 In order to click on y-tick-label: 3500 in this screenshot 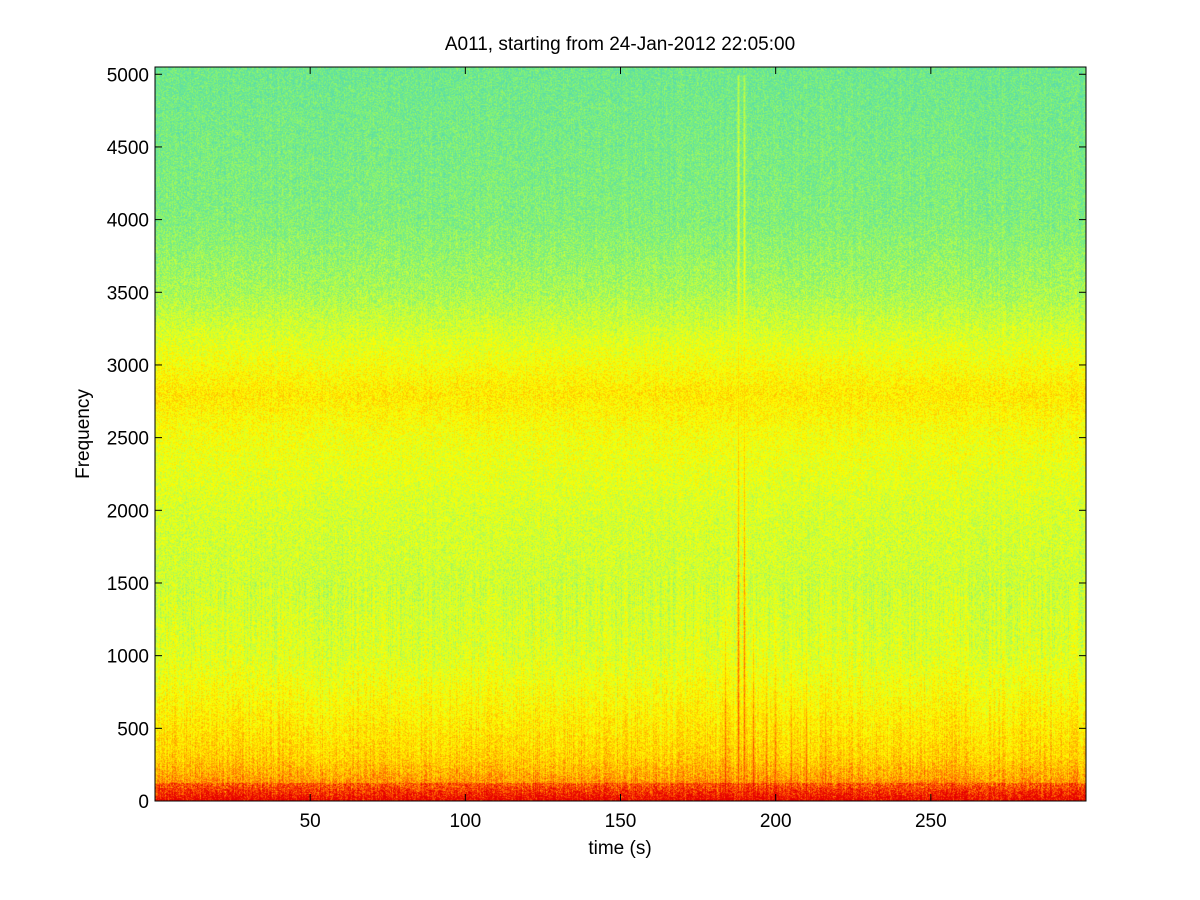, I will do `click(128, 293)`.